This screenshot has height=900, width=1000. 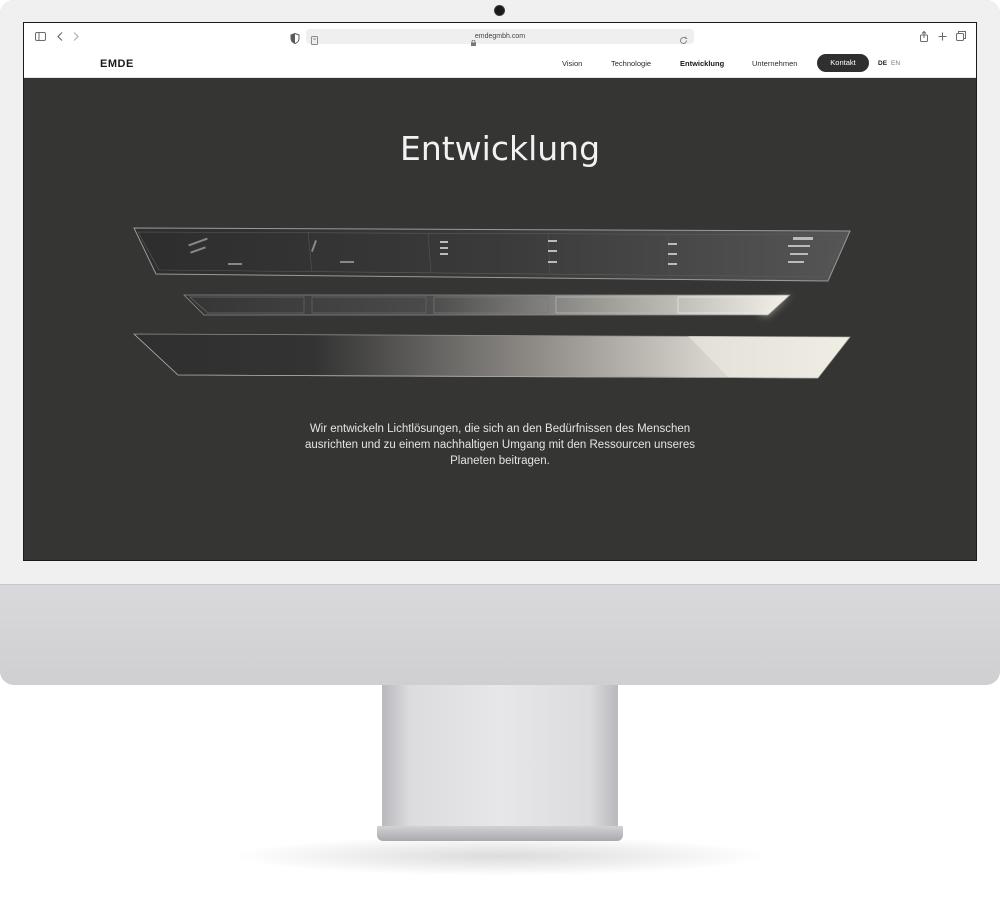 What do you see at coordinates (500, 756) in the screenshot?
I see `monitor-stand` at bounding box center [500, 756].